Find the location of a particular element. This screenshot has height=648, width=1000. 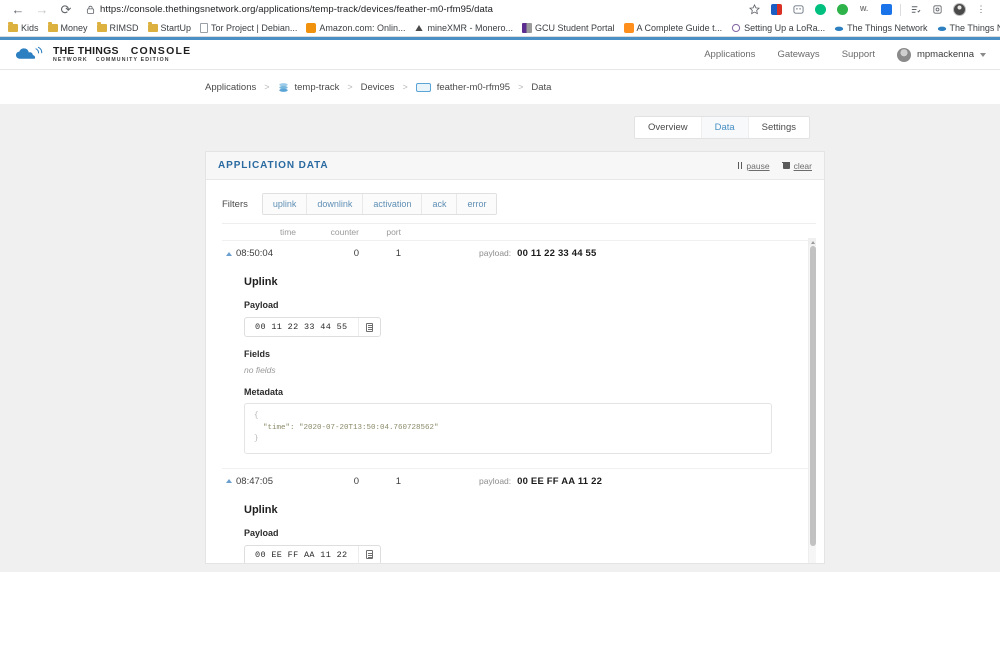

forward-button: → is located at coordinates (42, 9).